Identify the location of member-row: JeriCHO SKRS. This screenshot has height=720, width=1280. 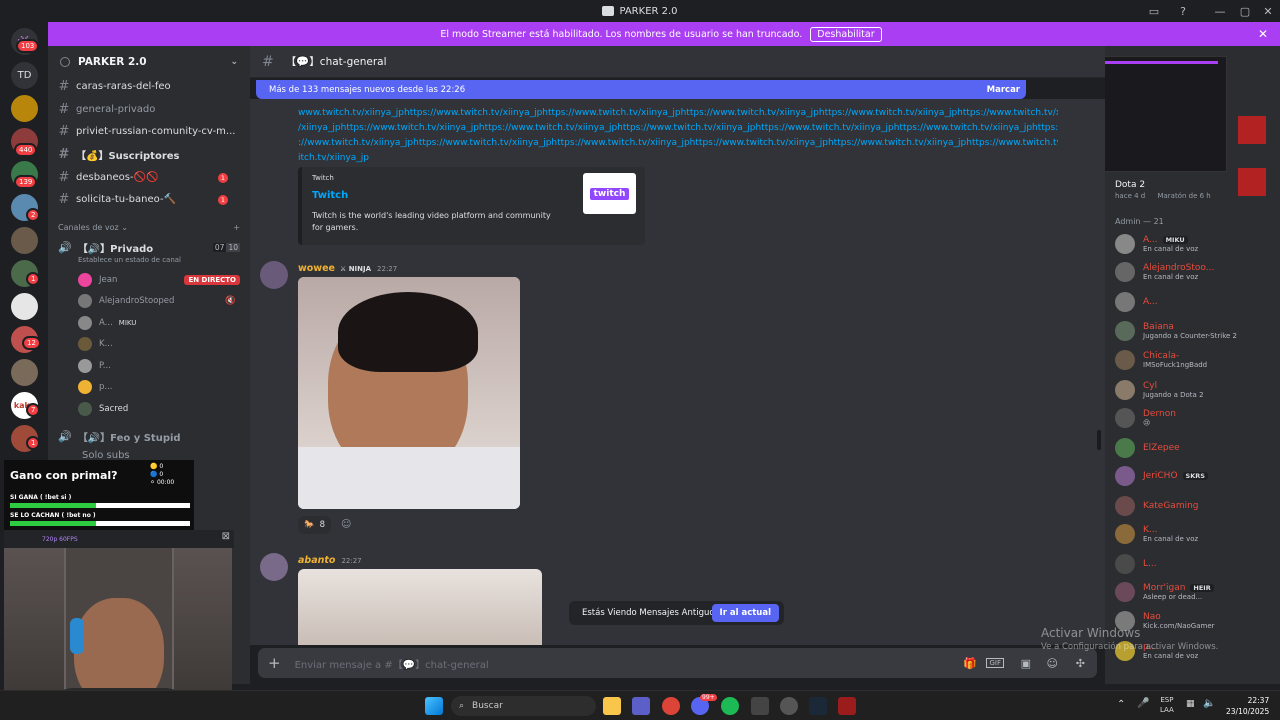
(1161, 476).